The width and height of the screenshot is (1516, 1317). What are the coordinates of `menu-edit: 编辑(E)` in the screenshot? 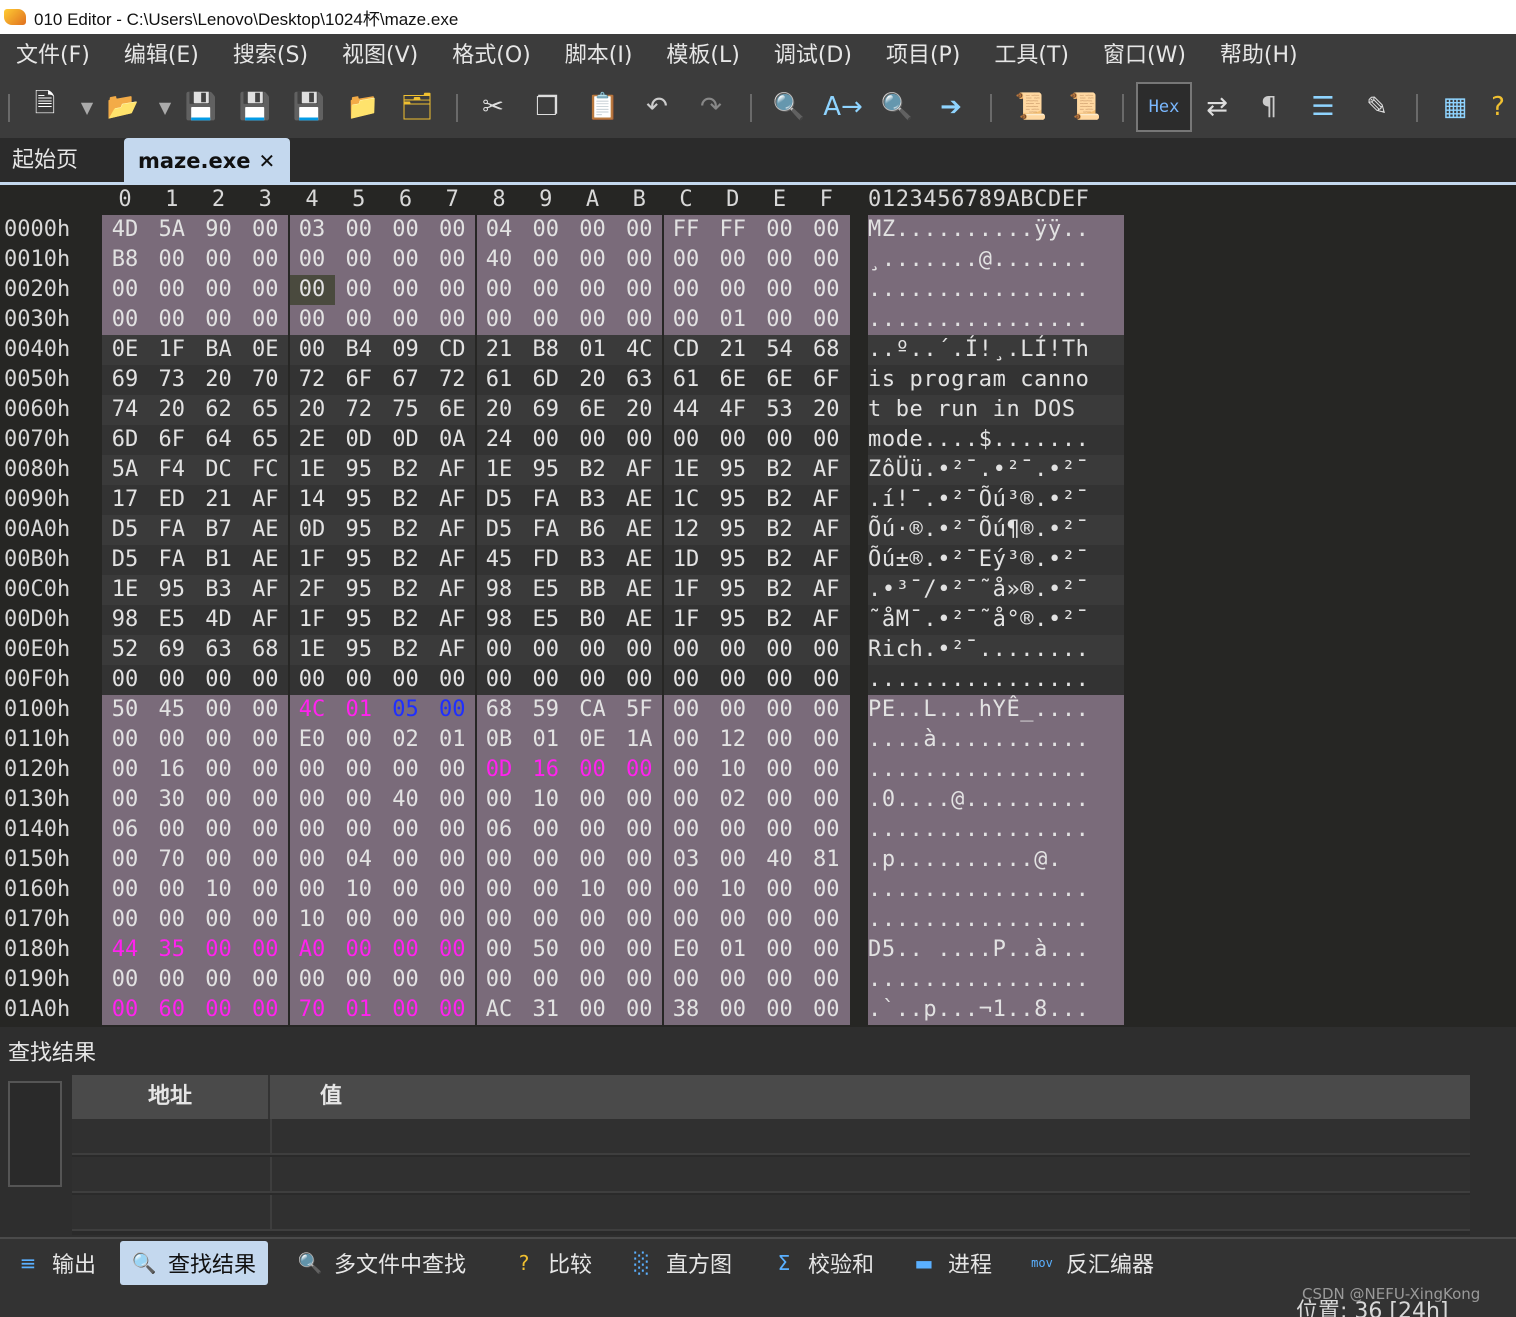 It's located at (161, 56).